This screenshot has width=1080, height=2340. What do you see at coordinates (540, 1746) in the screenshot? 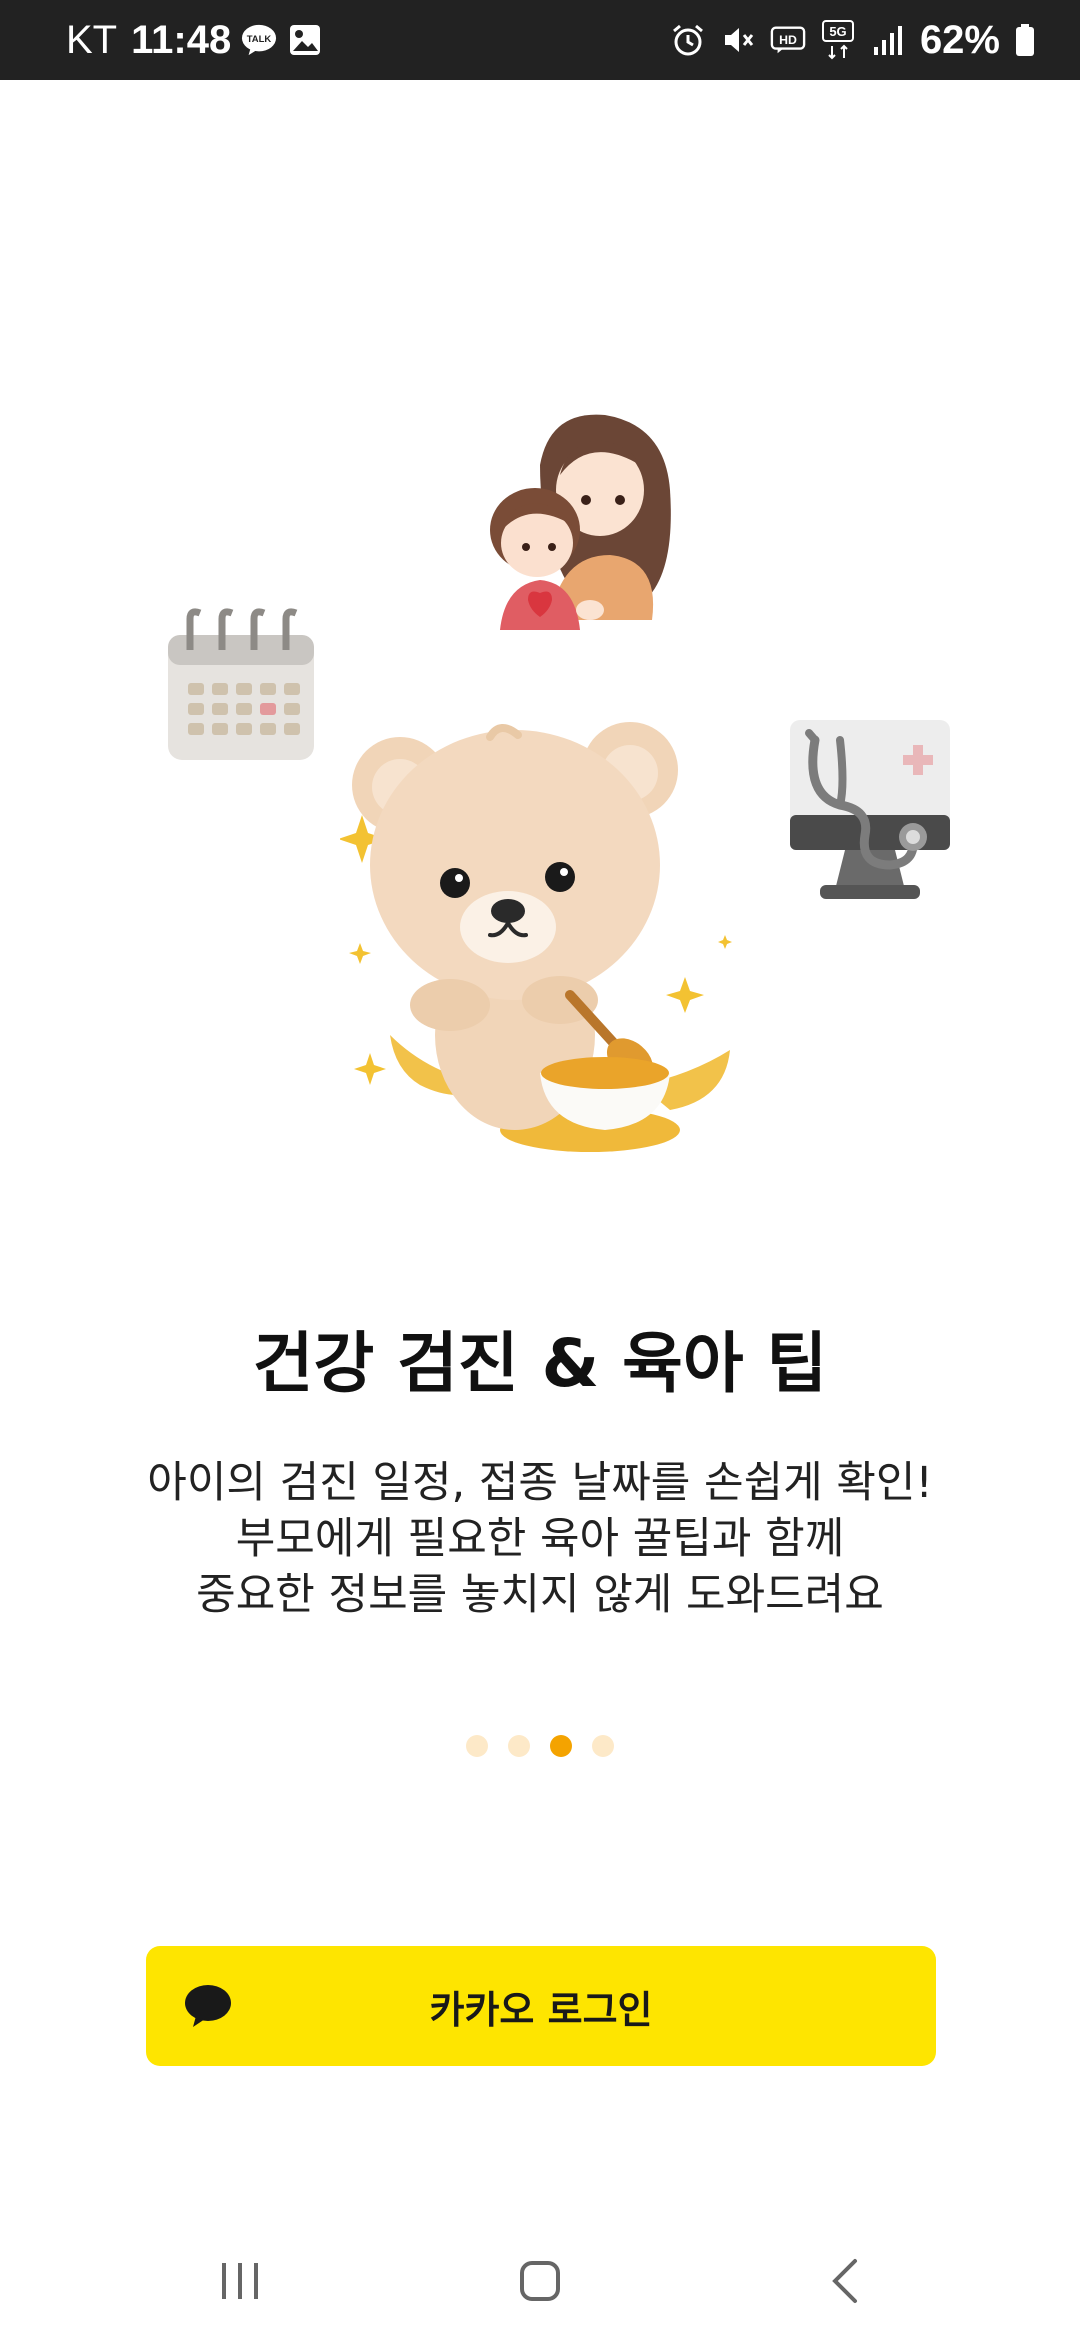
I see `page-indicator` at bounding box center [540, 1746].